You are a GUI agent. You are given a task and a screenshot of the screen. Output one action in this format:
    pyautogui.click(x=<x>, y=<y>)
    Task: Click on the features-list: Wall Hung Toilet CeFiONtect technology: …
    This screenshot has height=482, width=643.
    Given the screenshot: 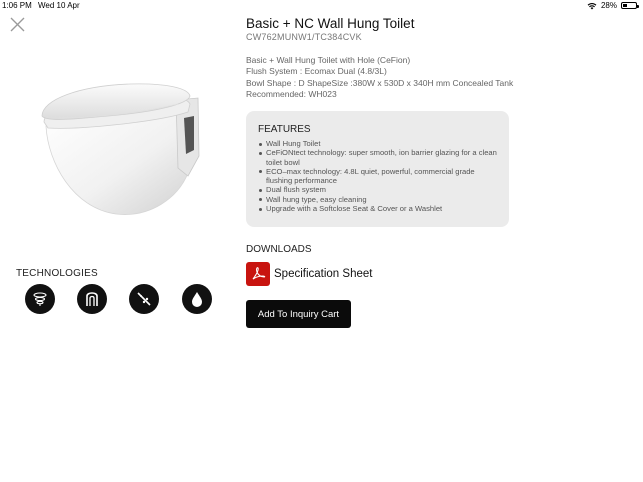 What is the action you would take?
    pyautogui.click(x=377, y=176)
    